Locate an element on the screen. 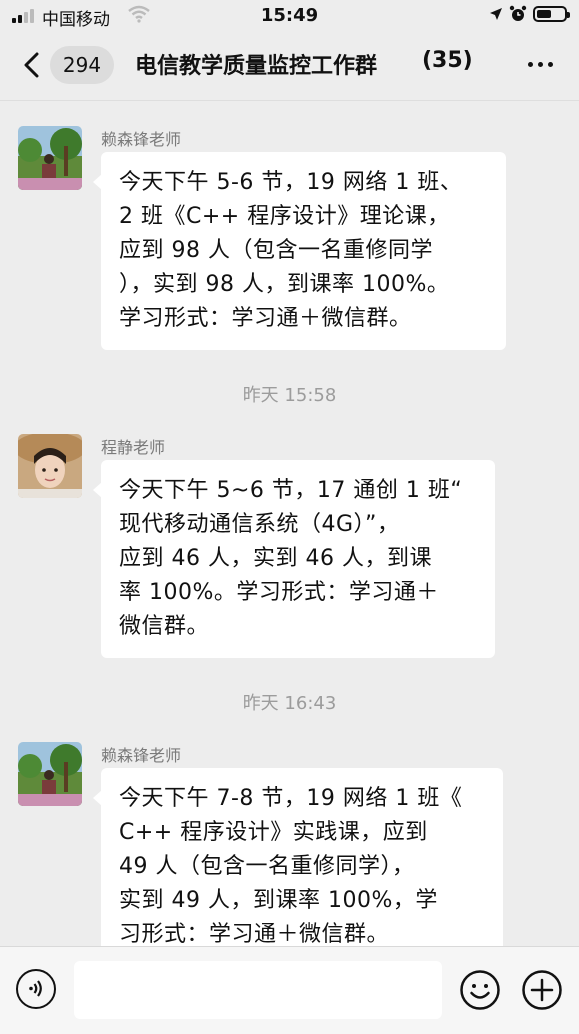 The width and height of the screenshot is (579, 1034). message-line: ），实到 98 人，到课率 100%。 is located at coordinates (284, 284).